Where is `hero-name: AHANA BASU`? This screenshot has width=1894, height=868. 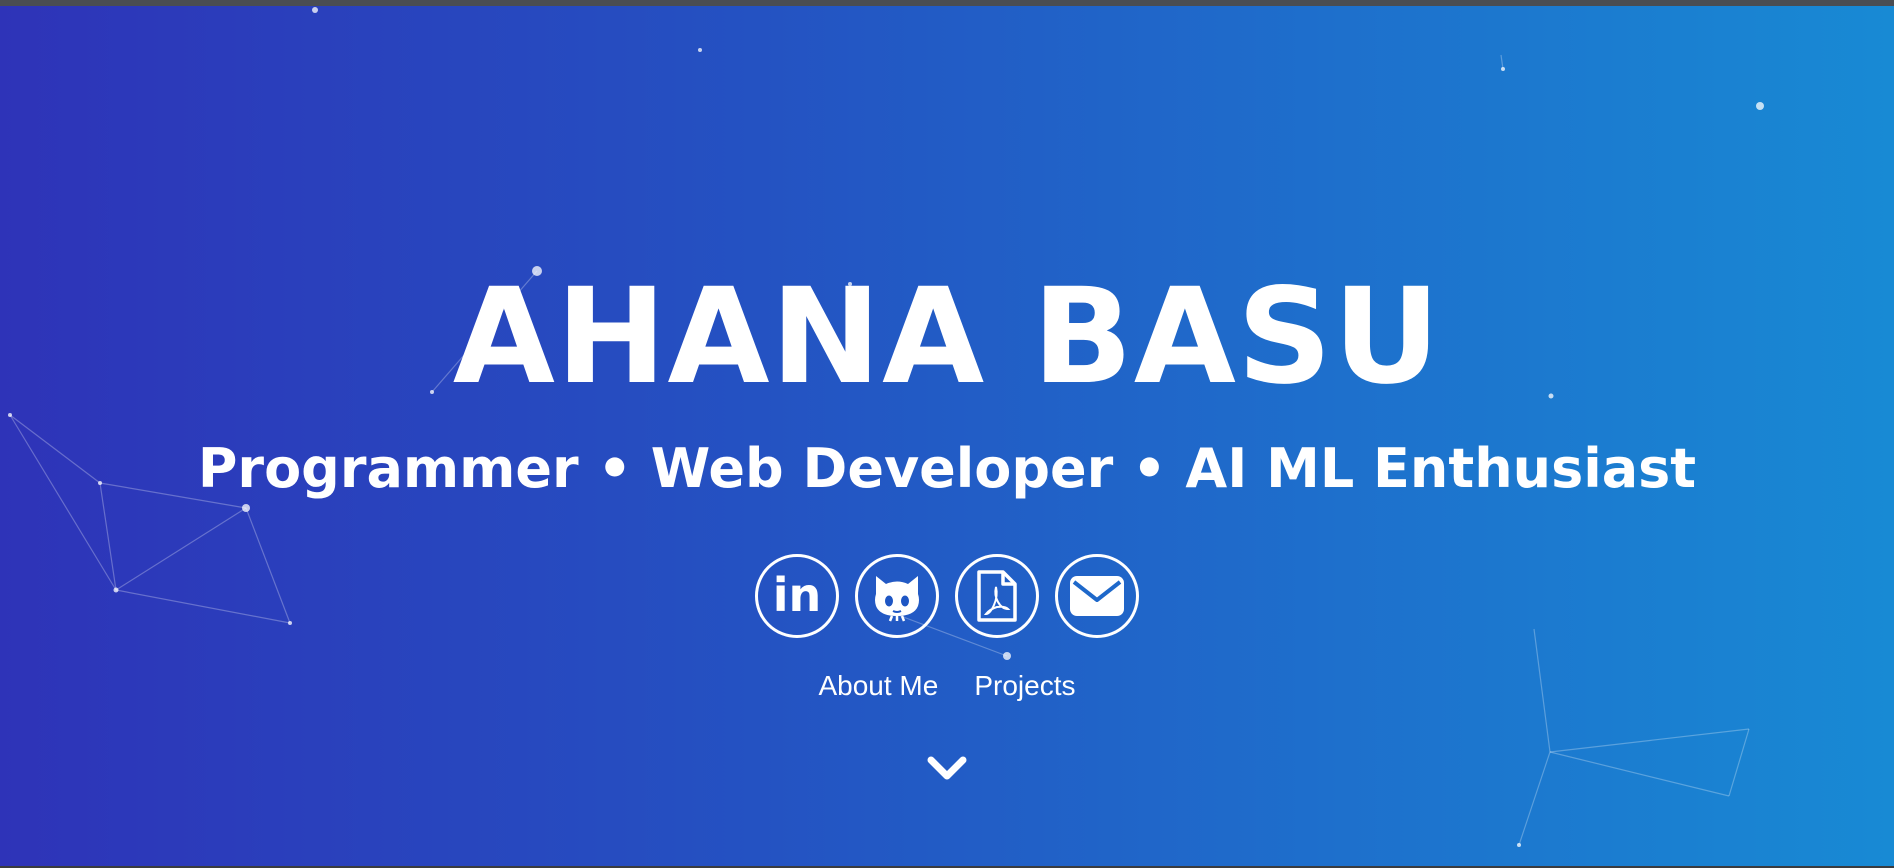 hero-name: AHANA BASU is located at coordinates (947, 337).